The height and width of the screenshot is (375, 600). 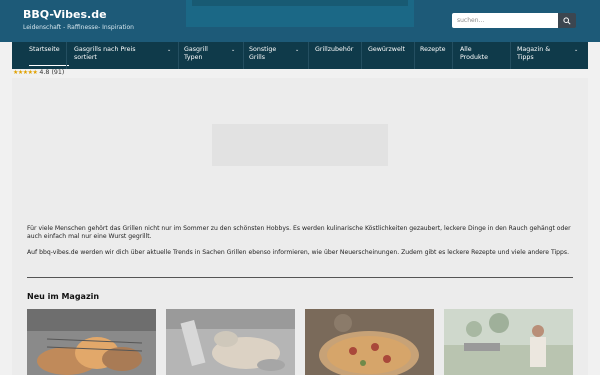 I want to click on magazine-card-grill-tools, so click(x=230, y=342).